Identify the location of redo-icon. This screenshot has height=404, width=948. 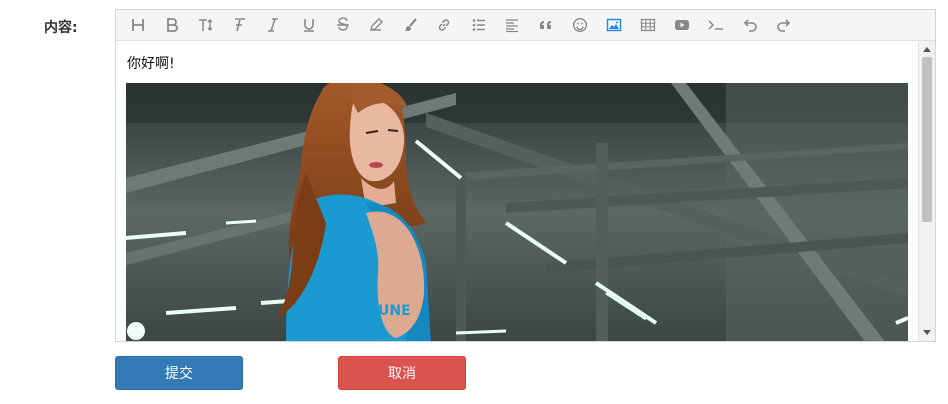
(784, 25).